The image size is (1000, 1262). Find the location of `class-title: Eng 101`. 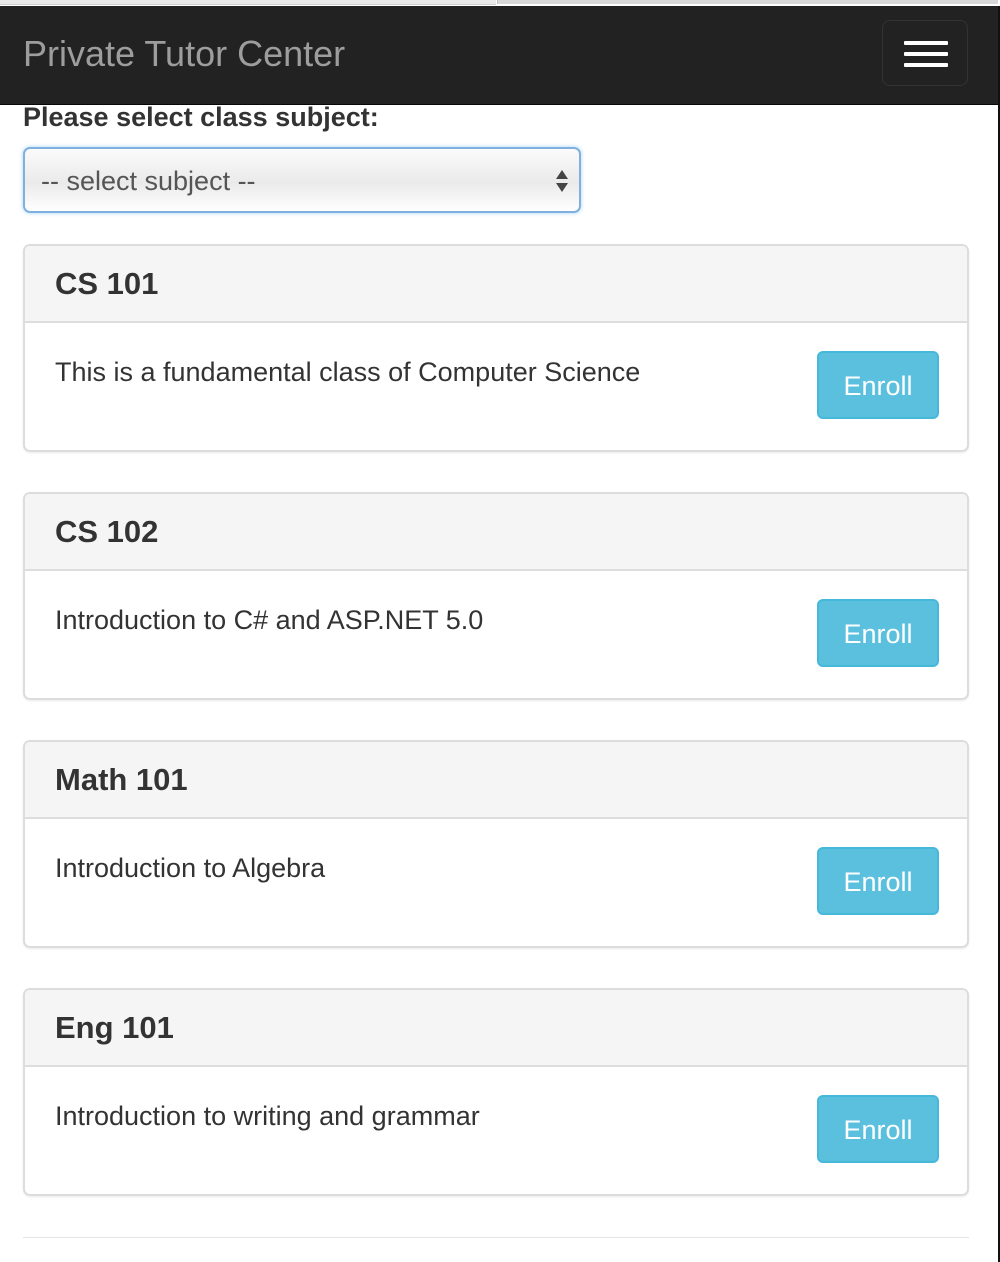

class-title: Eng 101 is located at coordinates (114, 1027).